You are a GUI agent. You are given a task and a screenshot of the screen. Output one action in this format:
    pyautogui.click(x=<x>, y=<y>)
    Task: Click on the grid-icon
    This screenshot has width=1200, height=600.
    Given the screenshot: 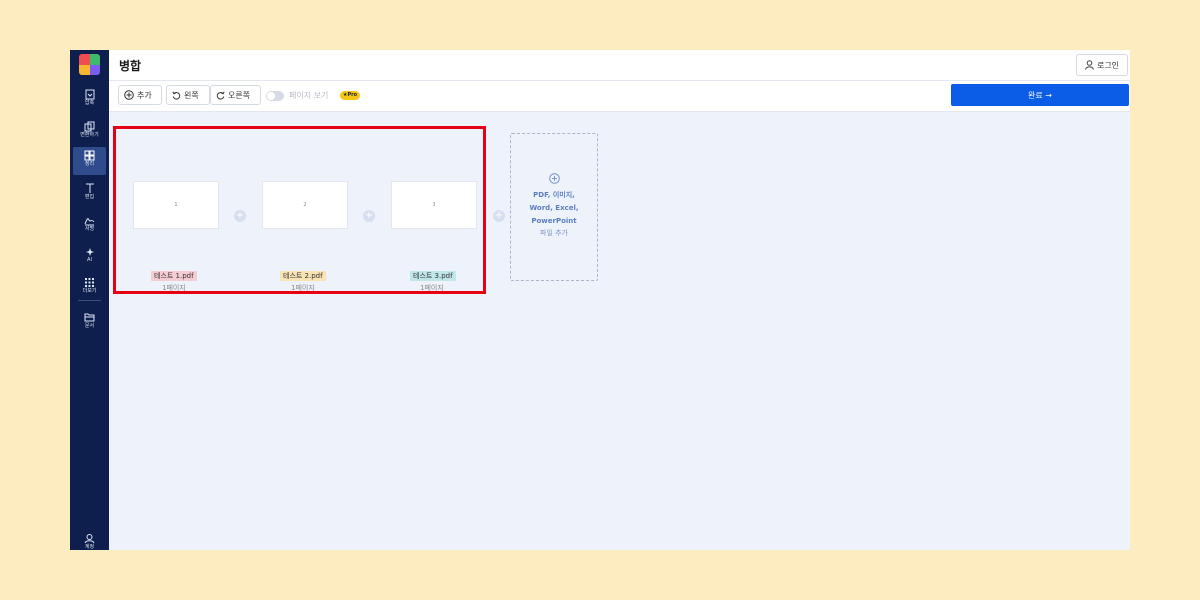 What is the action you would take?
    pyautogui.click(x=89, y=155)
    